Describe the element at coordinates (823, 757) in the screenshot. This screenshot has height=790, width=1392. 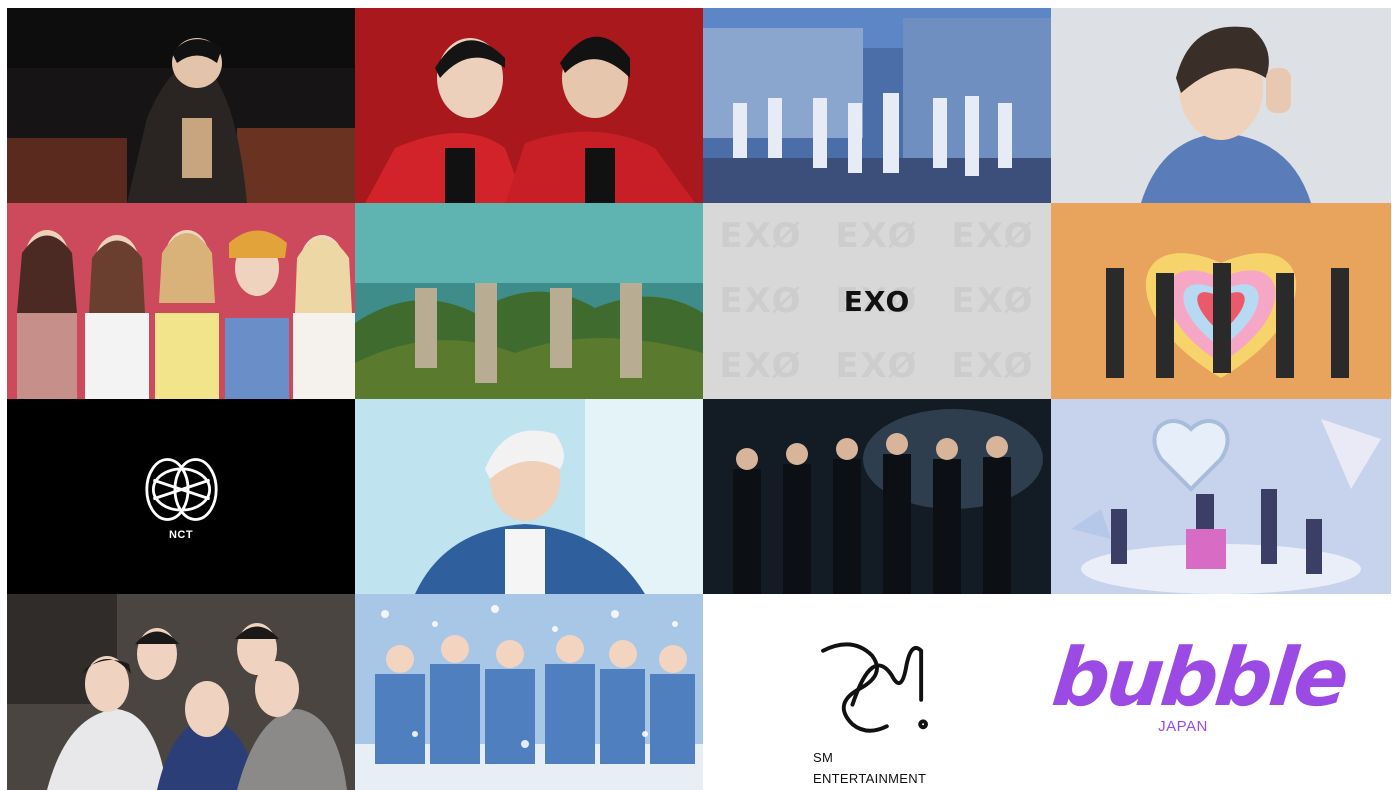
I see `sm-logo-text-line1: SM` at that location.